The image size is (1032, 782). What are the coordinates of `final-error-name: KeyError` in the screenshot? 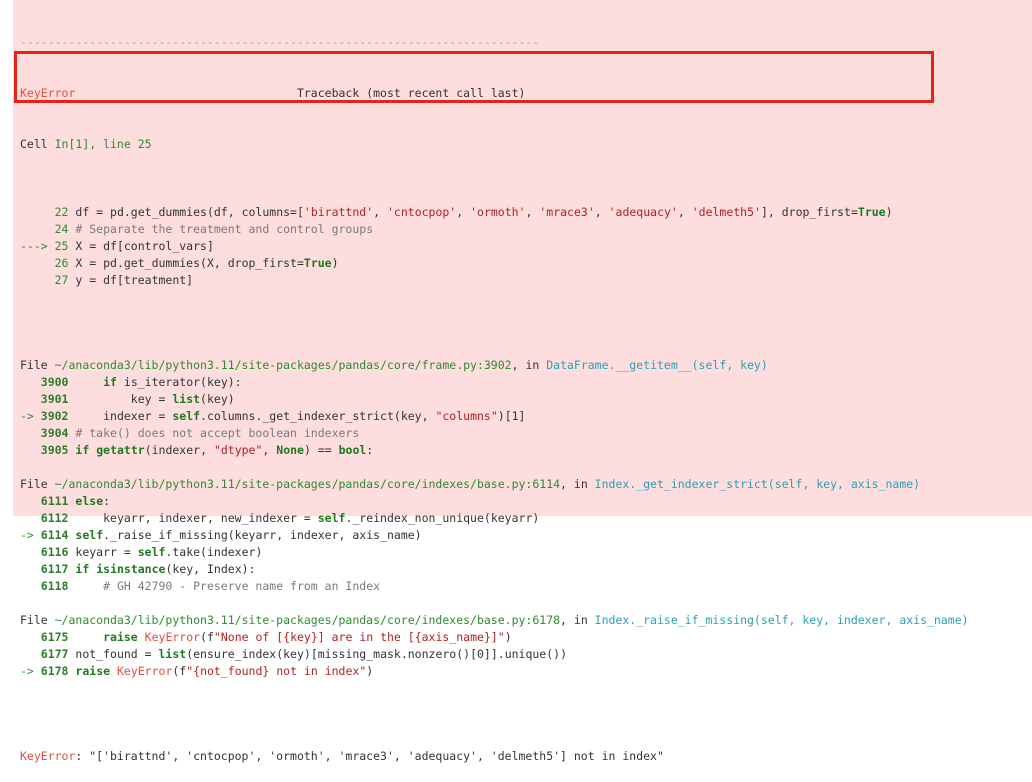 It's located at (48, 756).